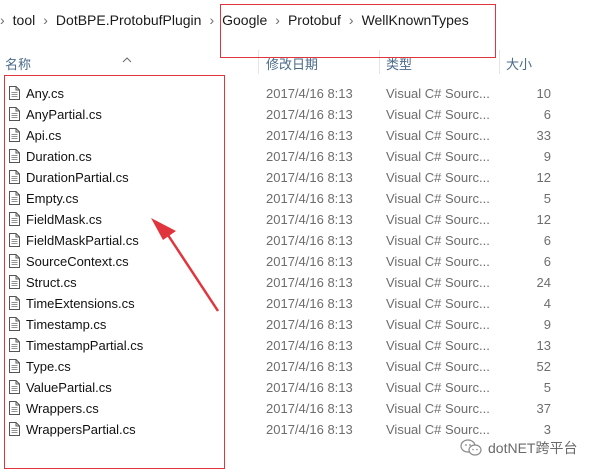 This screenshot has height=475, width=603. Describe the element at coordinates (163, 229) in the screenshot. I see `arrow-head` at that location.